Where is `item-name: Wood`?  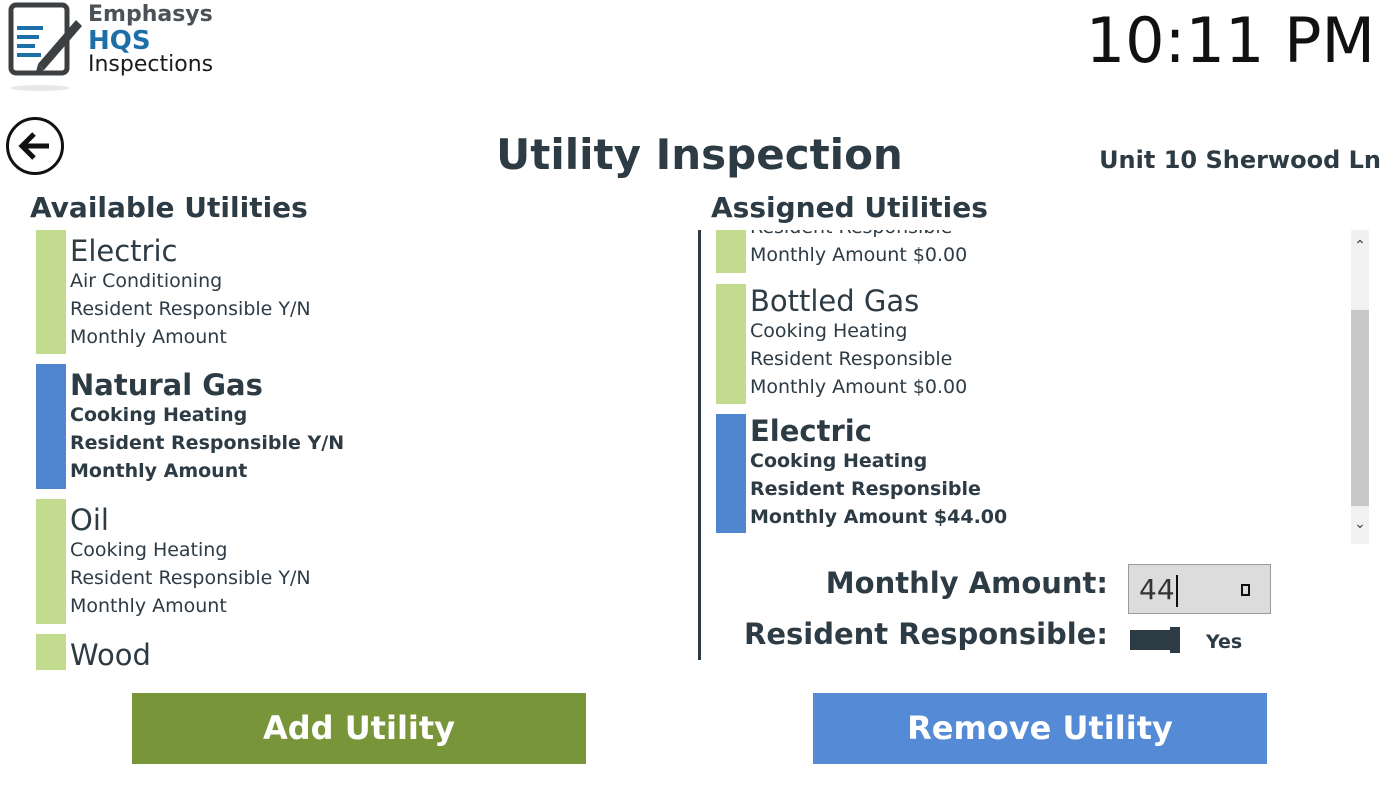
item-name: Wood is located at coordinates (110, 654).